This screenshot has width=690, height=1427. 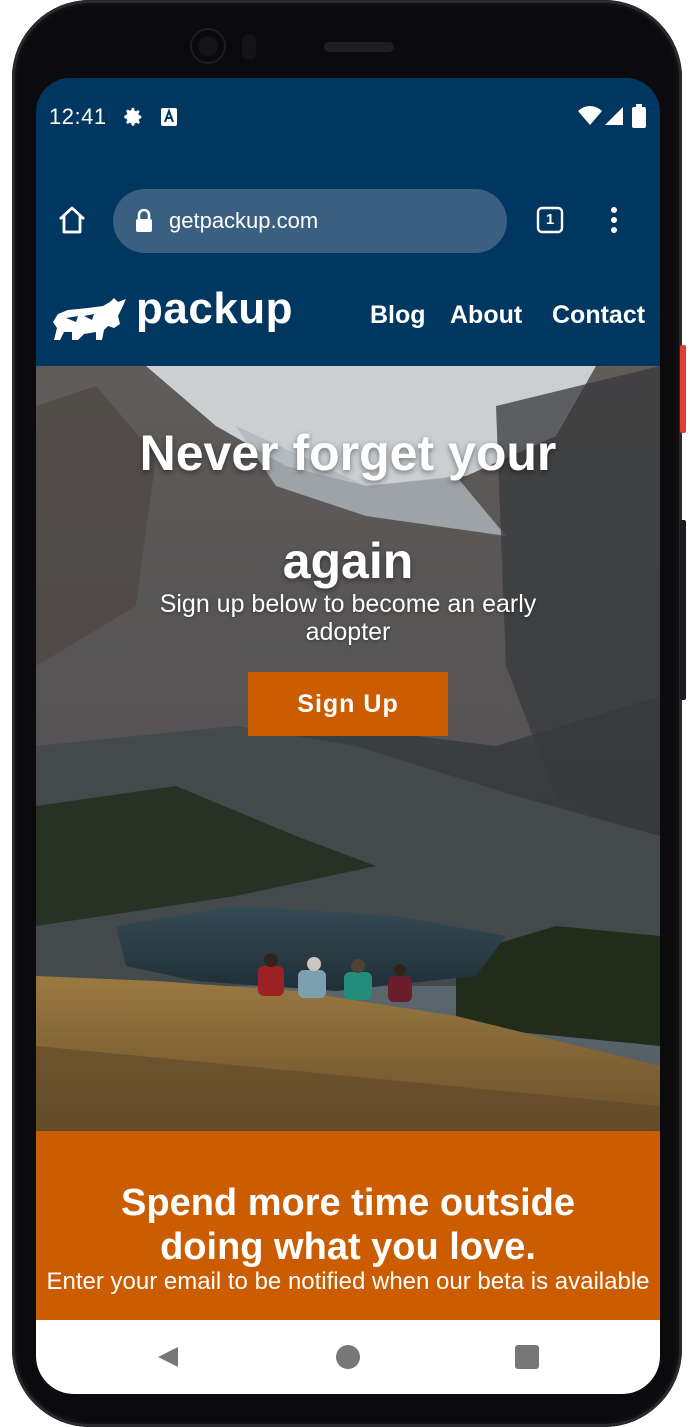 I want to click on status-bar: 12:41, so click(x=348, y=116).